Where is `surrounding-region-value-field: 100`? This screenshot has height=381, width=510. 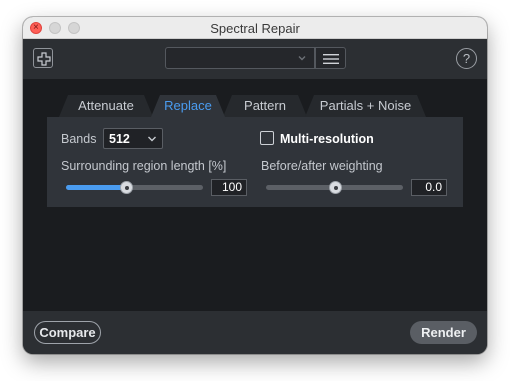 surrounding-region-value-field: 100 is located at coordinates (229, 187).